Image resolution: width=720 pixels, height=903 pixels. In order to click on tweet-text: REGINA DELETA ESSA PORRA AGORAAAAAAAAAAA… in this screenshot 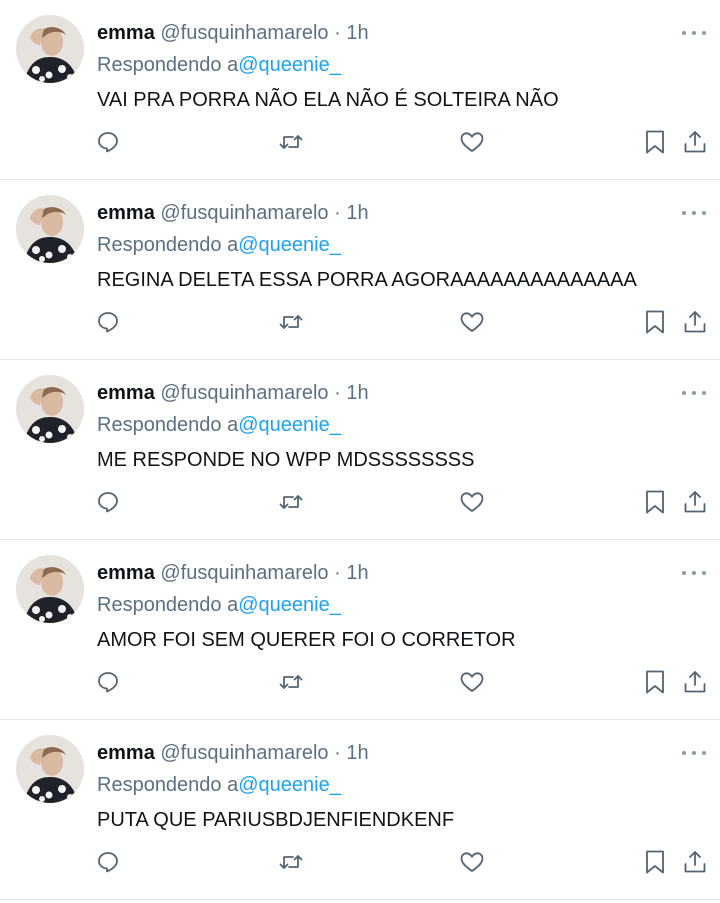, I will do `click(367, 280)`.